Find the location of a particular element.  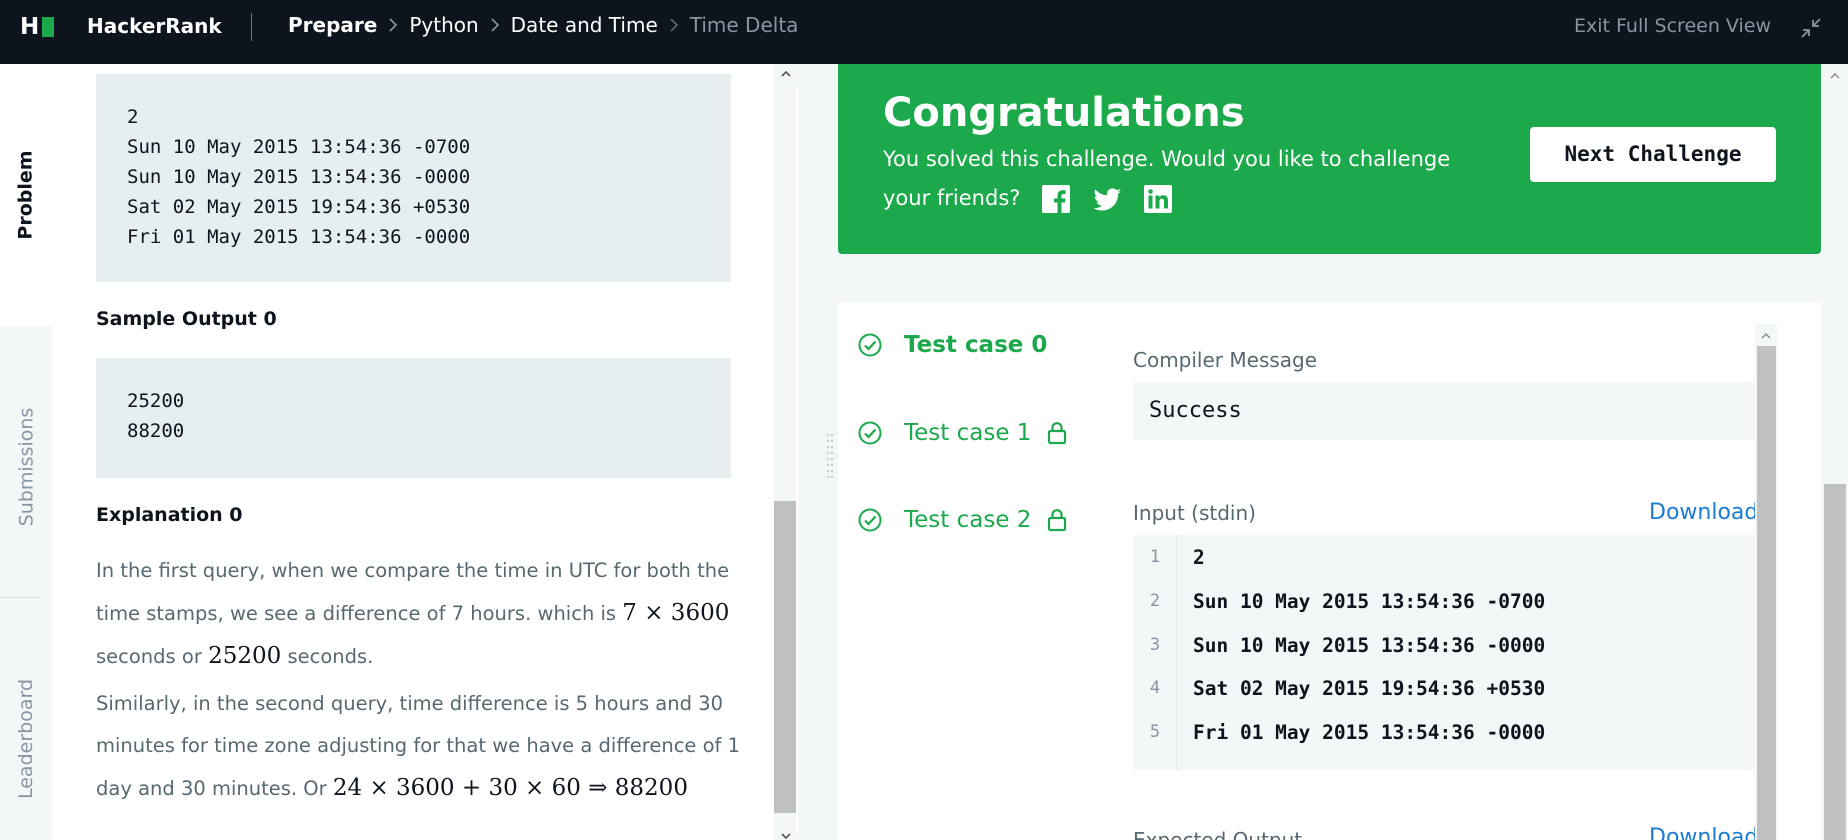

line-number: 5 is located at coordinates (1155, 732).